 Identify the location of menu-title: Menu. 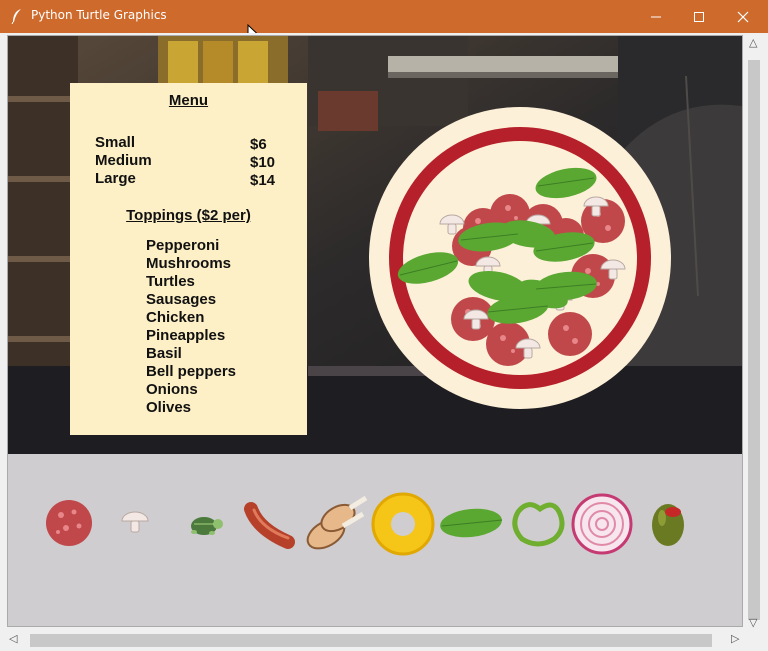
(188, 100).